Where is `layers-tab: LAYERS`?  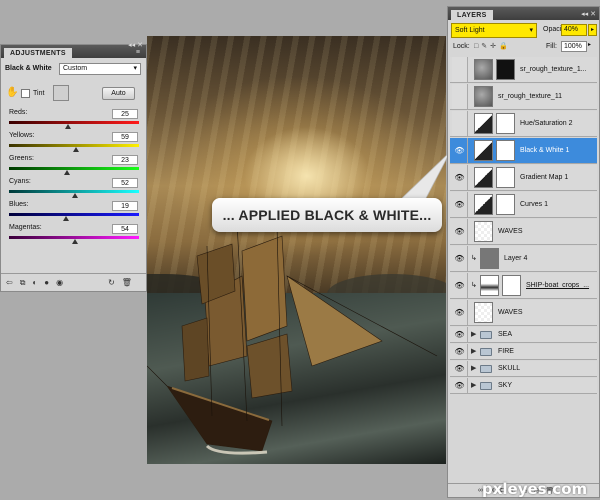 layers-tab: LAYERS is located at coordinates (472, 15).